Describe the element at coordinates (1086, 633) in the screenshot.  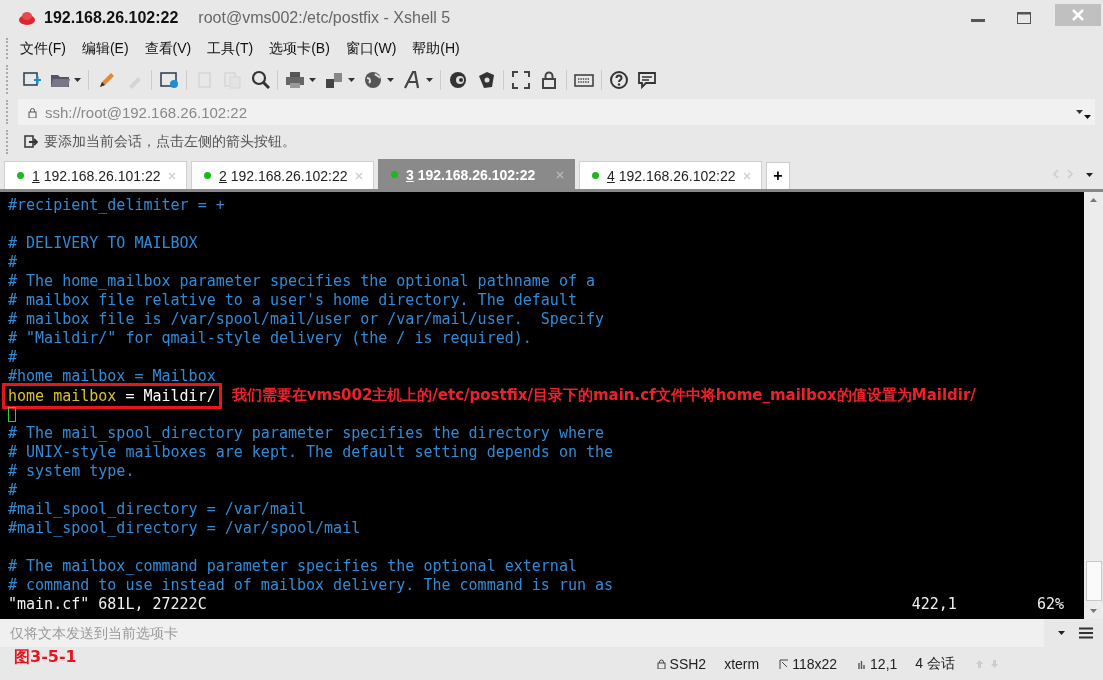
I see `menu-icon` at that location.